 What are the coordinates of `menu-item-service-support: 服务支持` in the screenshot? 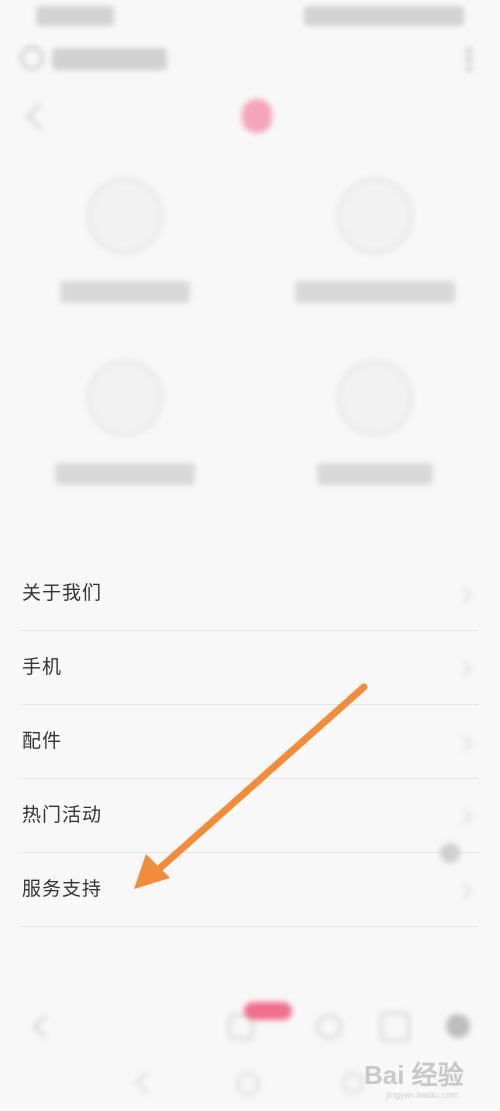 It's located at (250, 890).